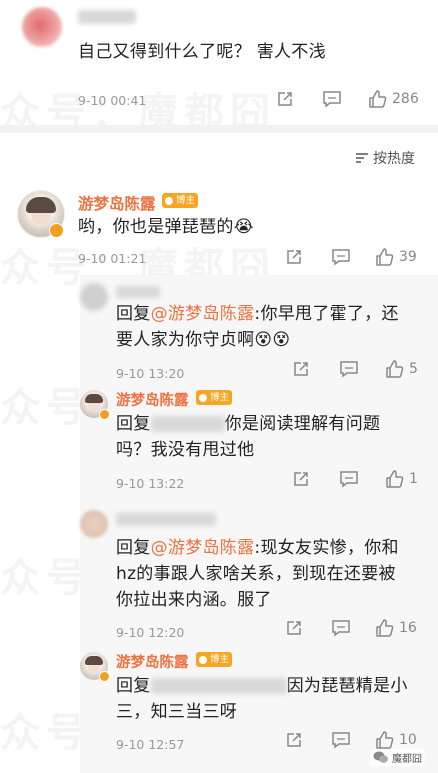  Describe the element at coordinates (150, 632) in the screenshot. I see `reply-time: 9-10 12:20` at that location.